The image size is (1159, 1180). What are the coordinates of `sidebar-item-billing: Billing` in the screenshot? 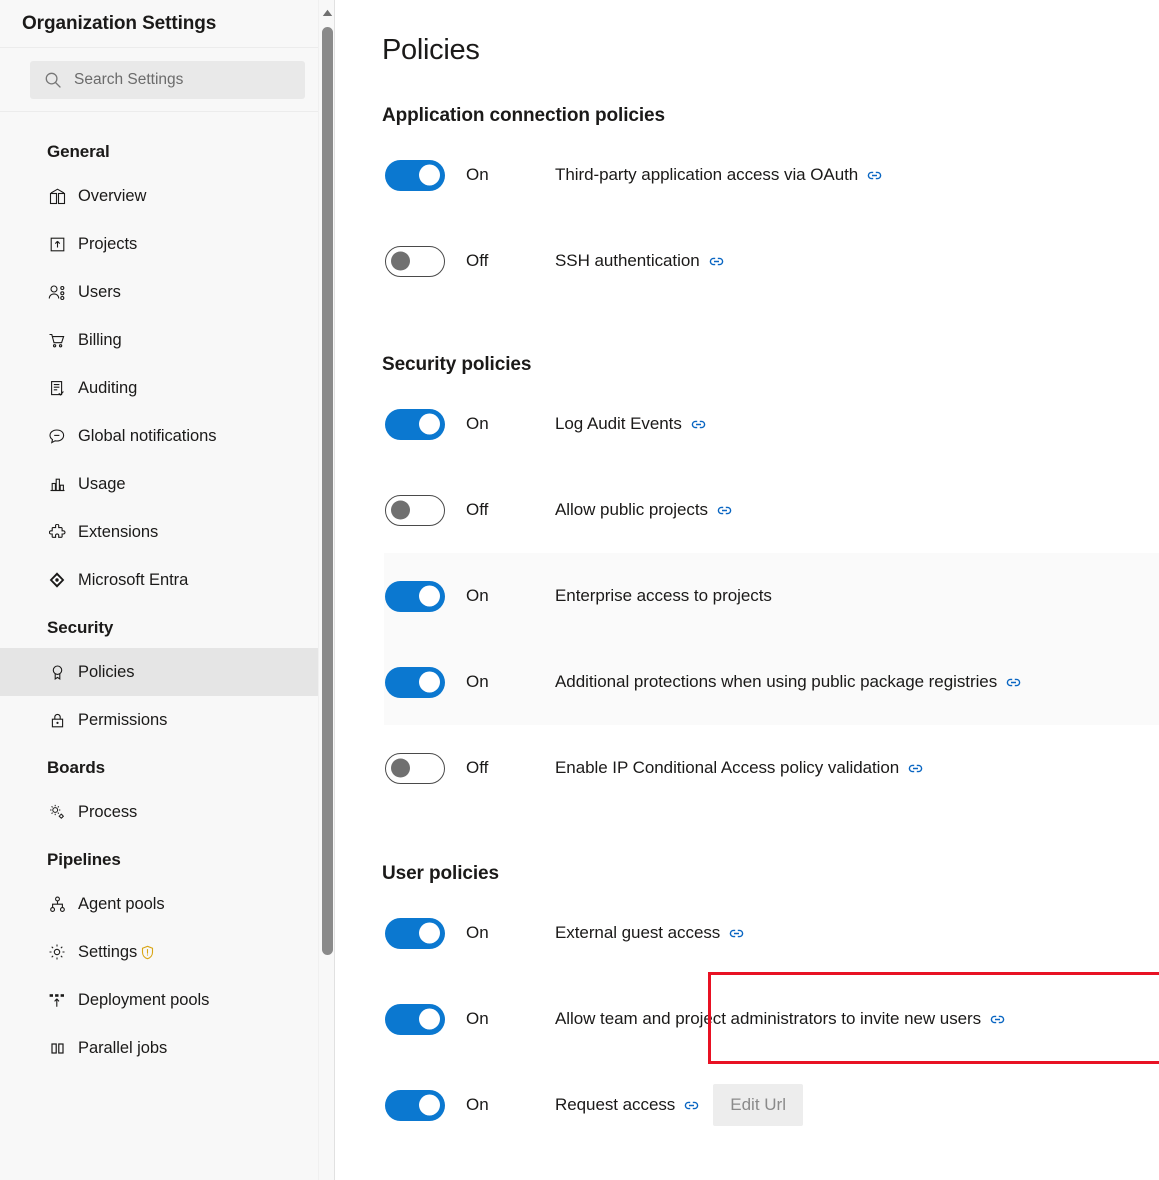 It's located at (167, 340).